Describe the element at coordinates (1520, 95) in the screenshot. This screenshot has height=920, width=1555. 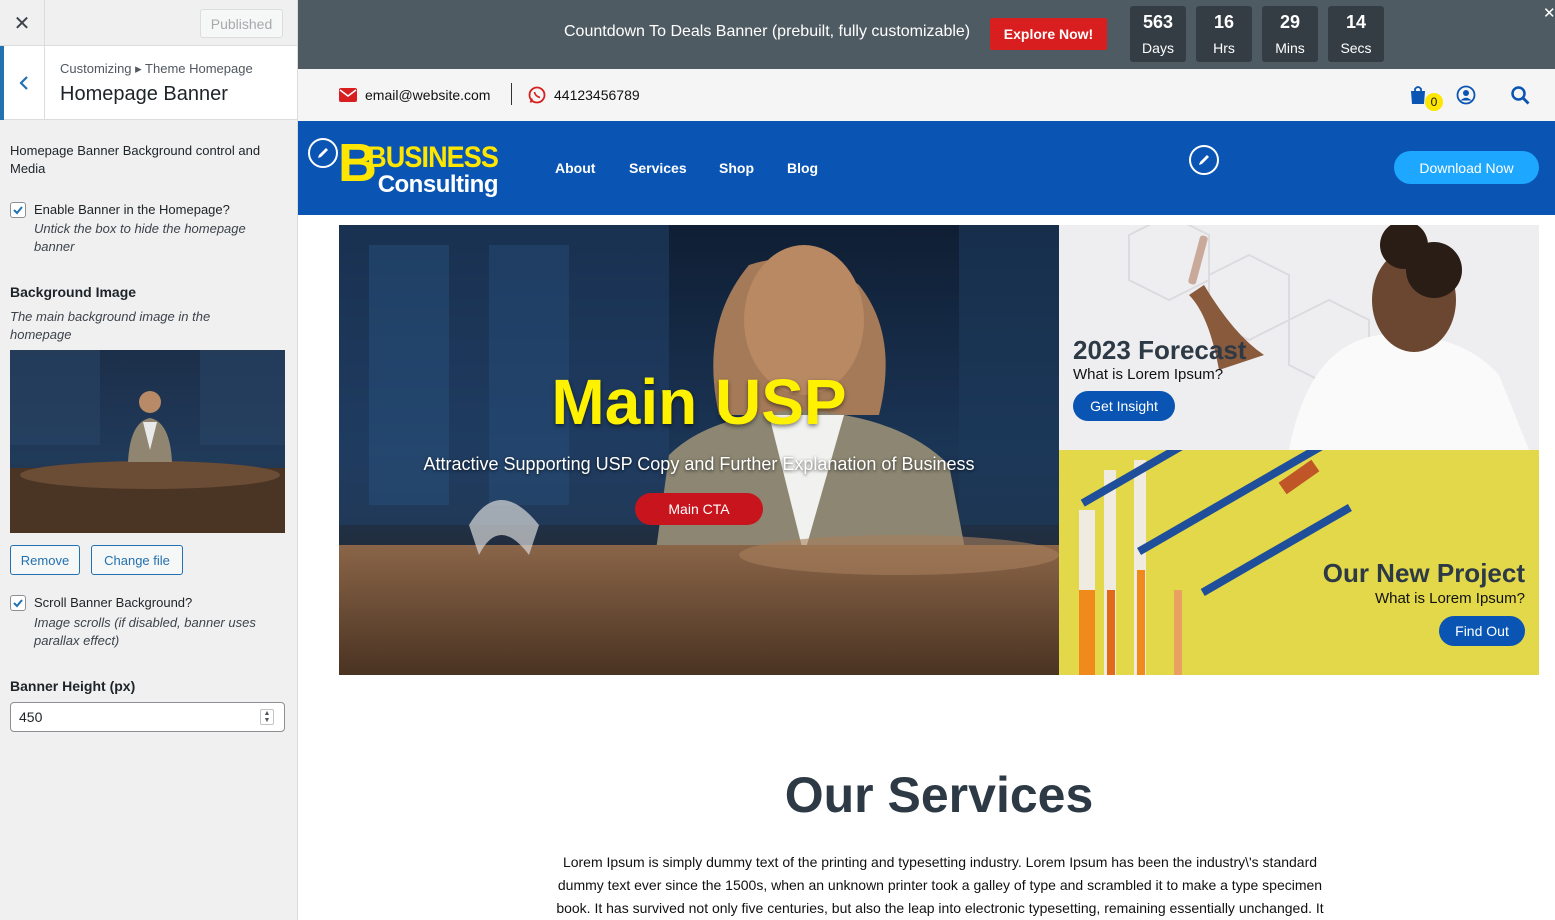
I see `search-icon` at that location.